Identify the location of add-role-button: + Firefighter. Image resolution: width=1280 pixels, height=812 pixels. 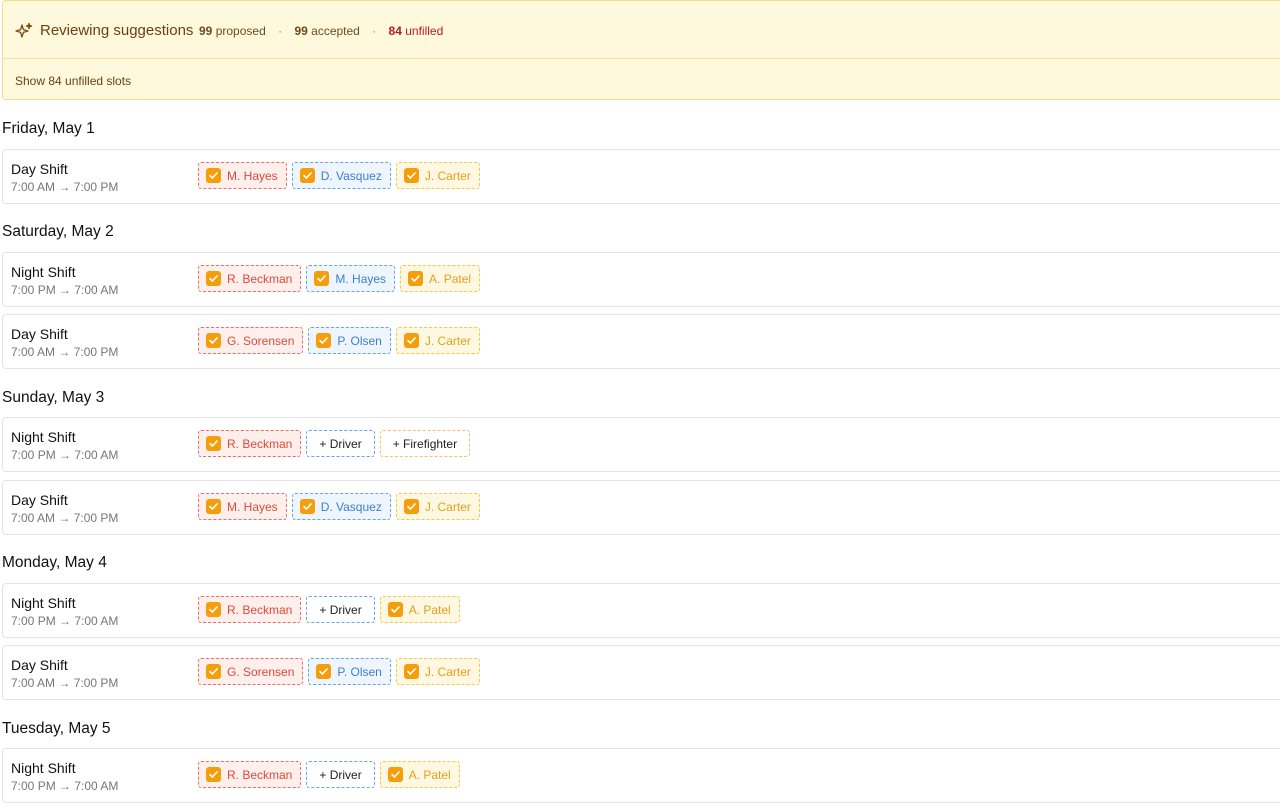
(425, 443).